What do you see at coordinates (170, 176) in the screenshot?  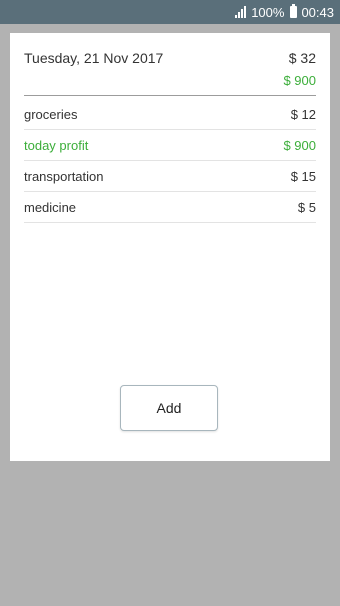 I see `list-item: transportation $ 15` at bounding box center [170, 176].